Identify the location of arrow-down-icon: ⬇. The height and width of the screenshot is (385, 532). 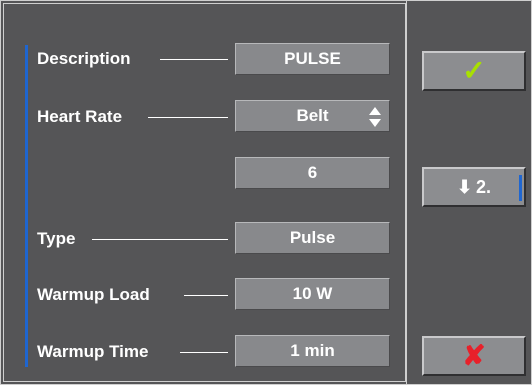
(464, 186).